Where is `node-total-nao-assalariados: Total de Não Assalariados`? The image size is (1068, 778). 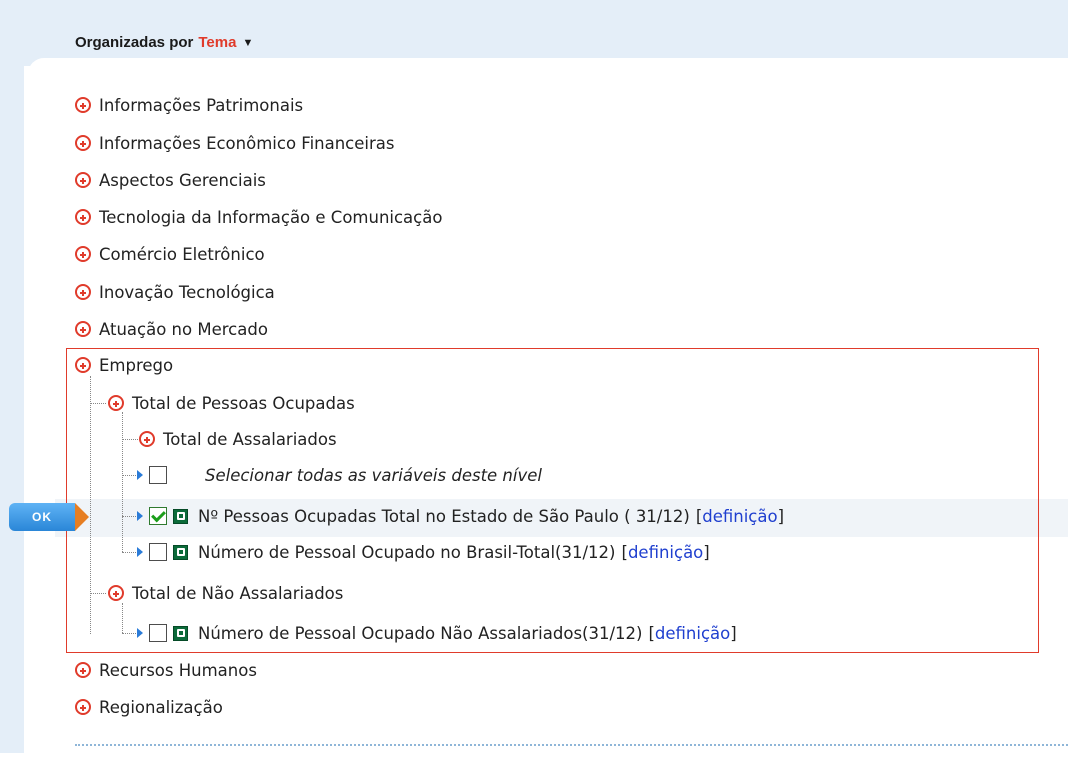 node-total-nao-assalariados: Total de Não Assalariados is located at coordinates (225, 593).